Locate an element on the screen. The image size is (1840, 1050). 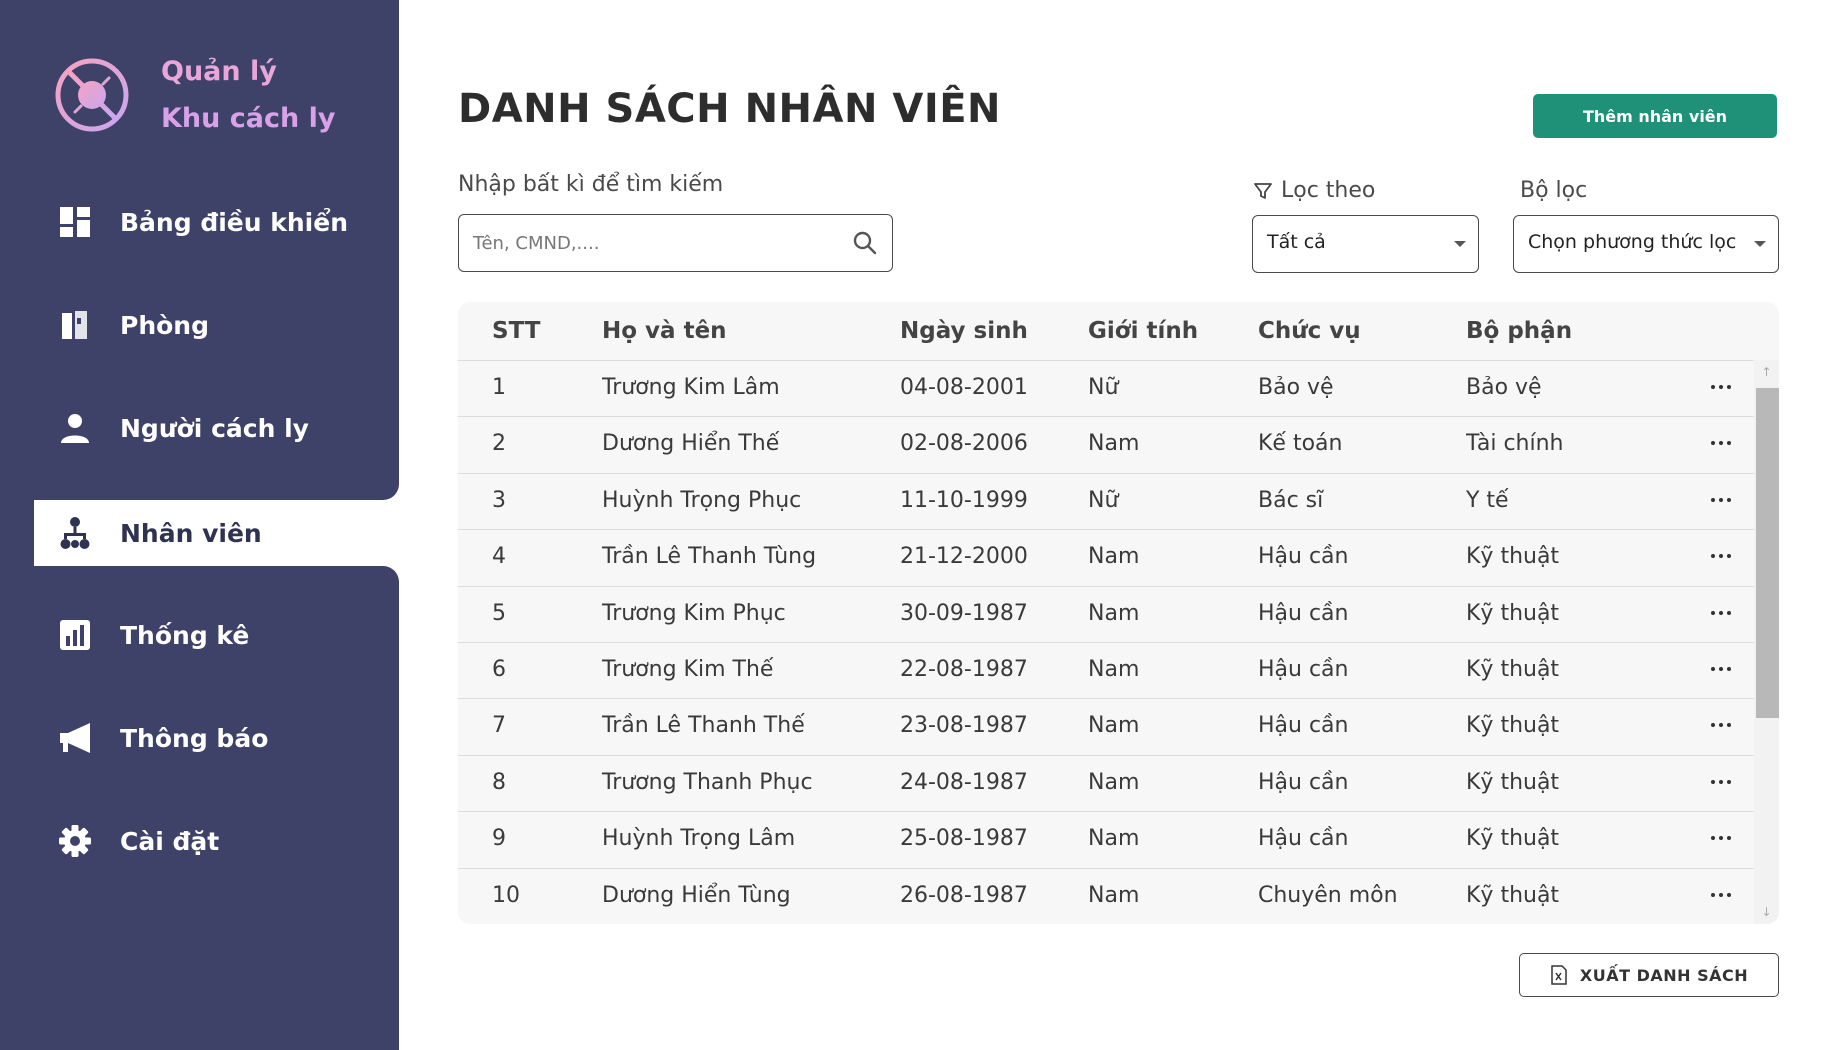
table-scrollbar: ↑ ↓ is located at coordinates (1766, 642).